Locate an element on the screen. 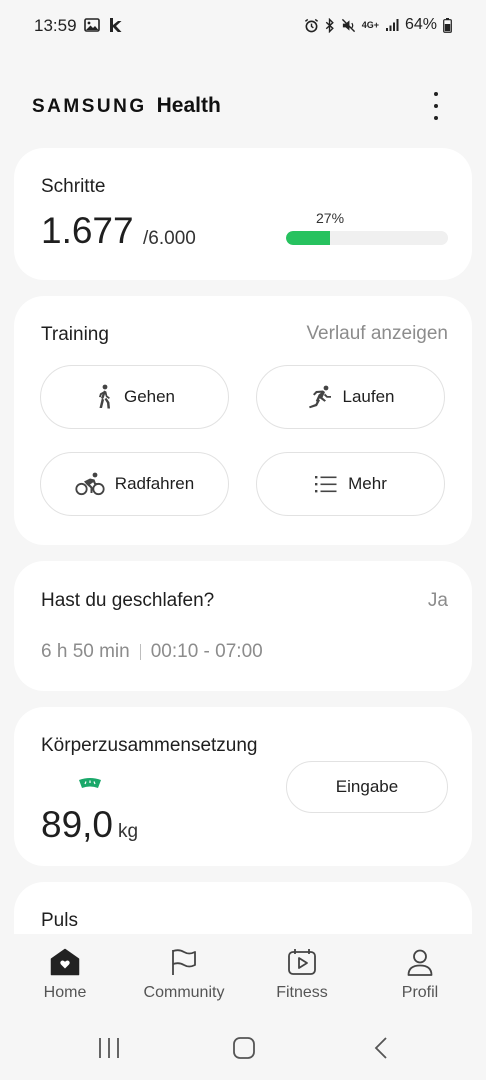  status-bar: 13:59 4G+ 64% is located at coordinates (243, 27).